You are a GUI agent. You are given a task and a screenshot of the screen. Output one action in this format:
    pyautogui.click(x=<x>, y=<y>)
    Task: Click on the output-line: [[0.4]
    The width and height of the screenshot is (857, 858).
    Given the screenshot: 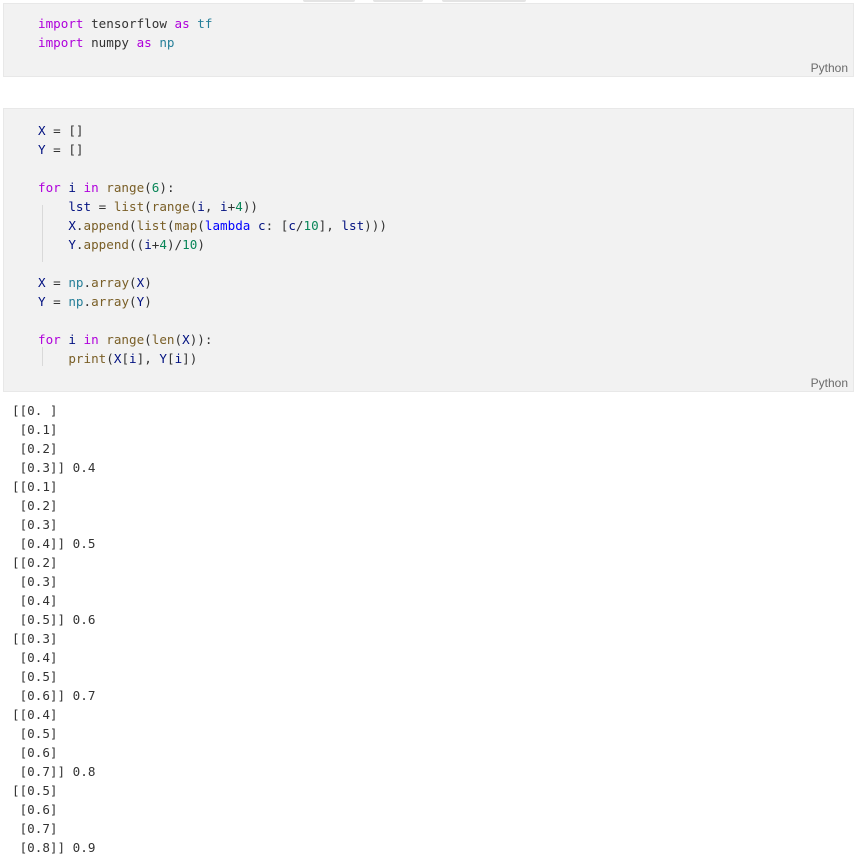 What is the action you would take?
    pyautogui.click(x=35, y=714)
    